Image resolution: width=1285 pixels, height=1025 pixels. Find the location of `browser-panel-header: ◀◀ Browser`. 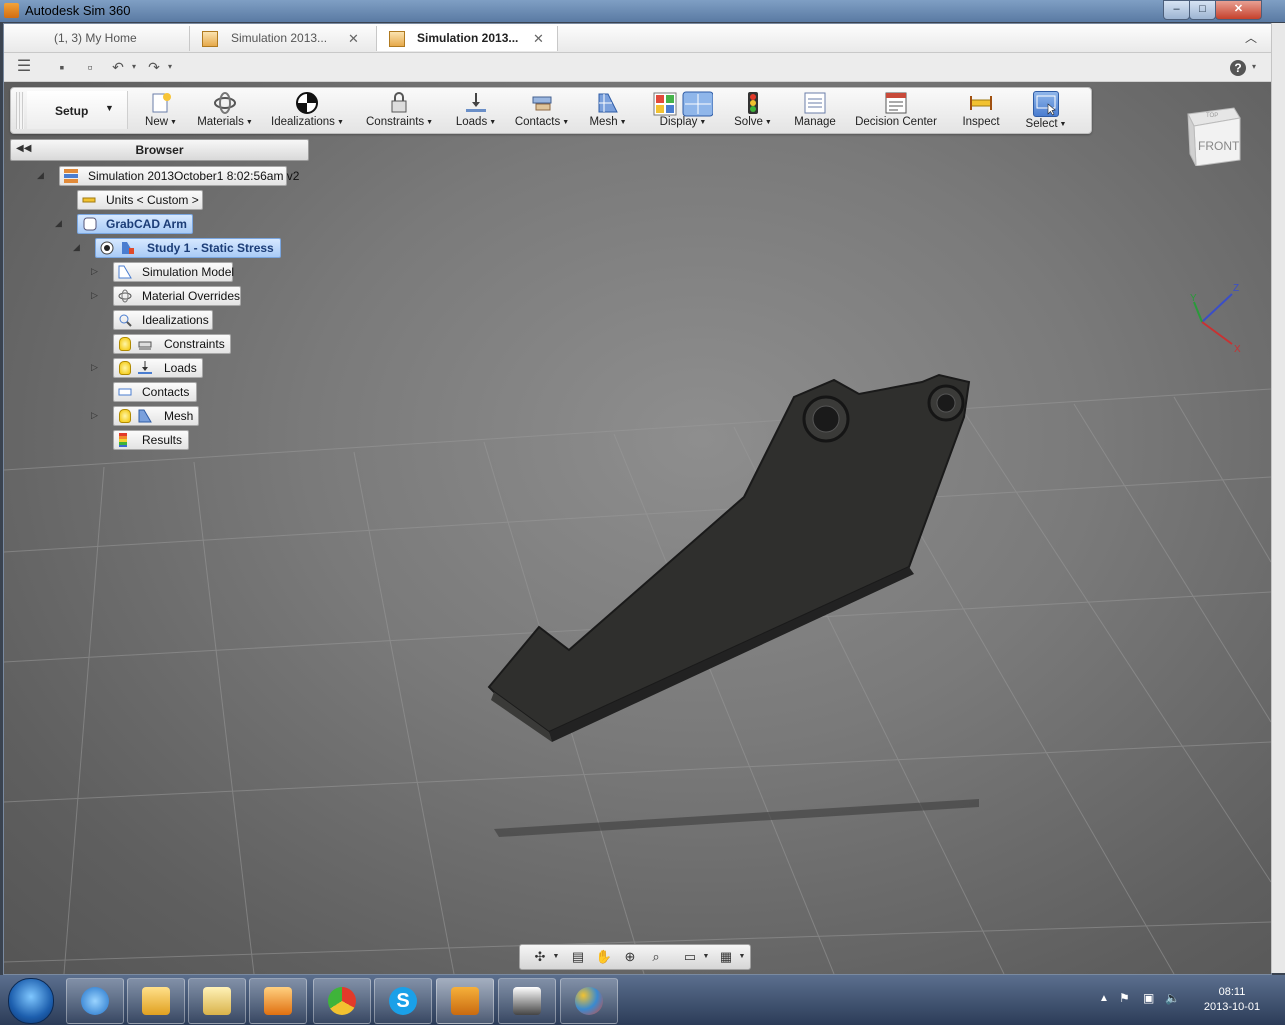

browser-panel-header: ◀◀ Browser is located at coordinates (159, 150).